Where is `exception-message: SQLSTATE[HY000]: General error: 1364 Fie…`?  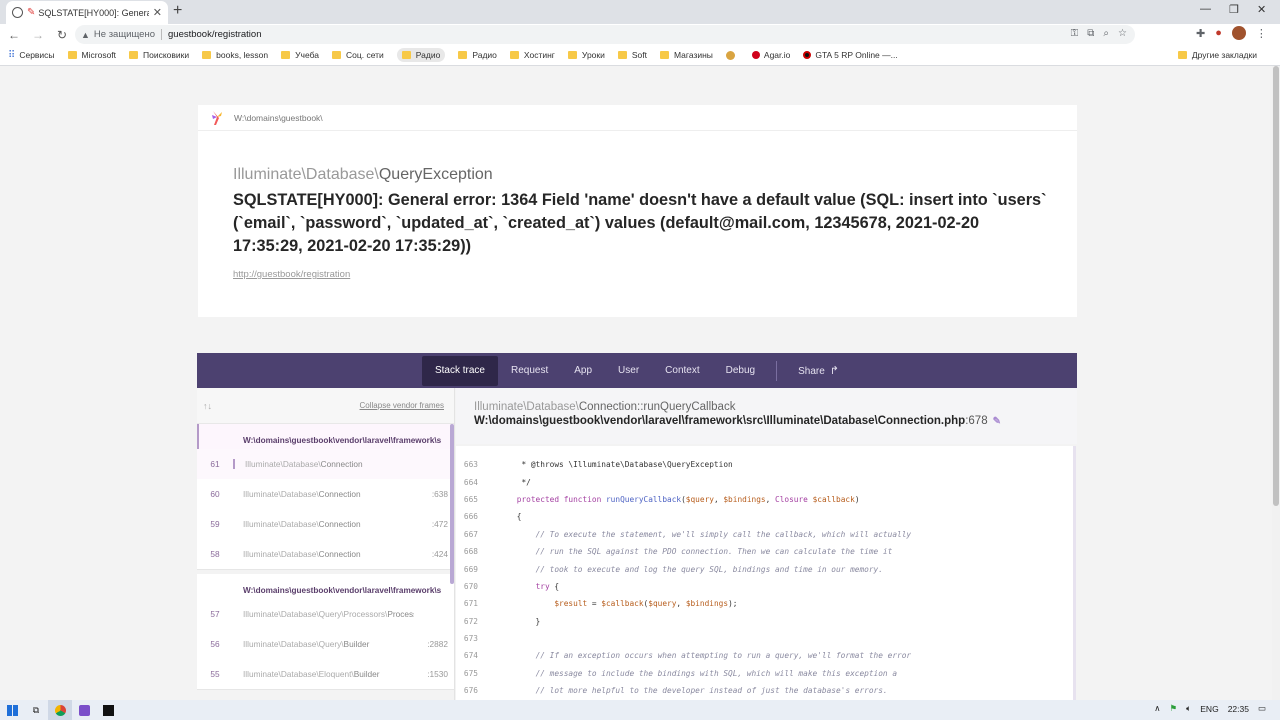
exception-message: SQLSTATE[HY000]: General error: 1364 Fie… is located at coordinates (640, 223).